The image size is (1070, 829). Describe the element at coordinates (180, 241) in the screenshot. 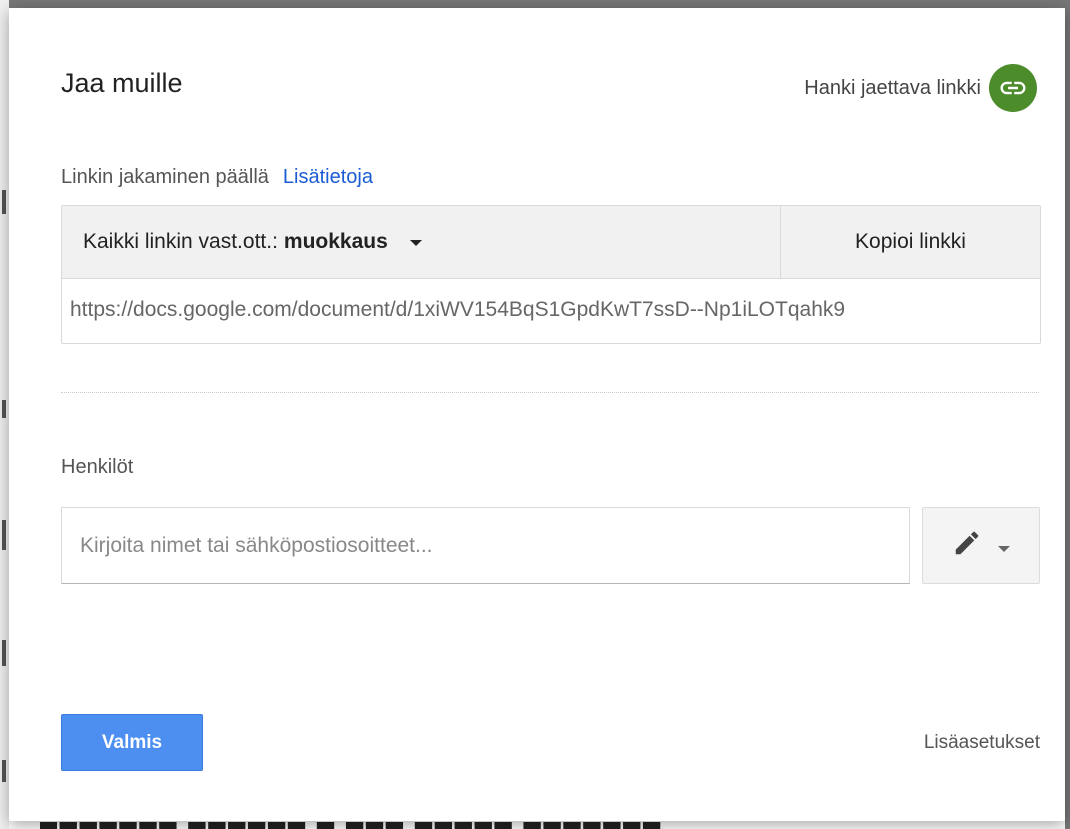

I see `link-access-prefix: Kaikki linkin vast.ott.:` at that location.